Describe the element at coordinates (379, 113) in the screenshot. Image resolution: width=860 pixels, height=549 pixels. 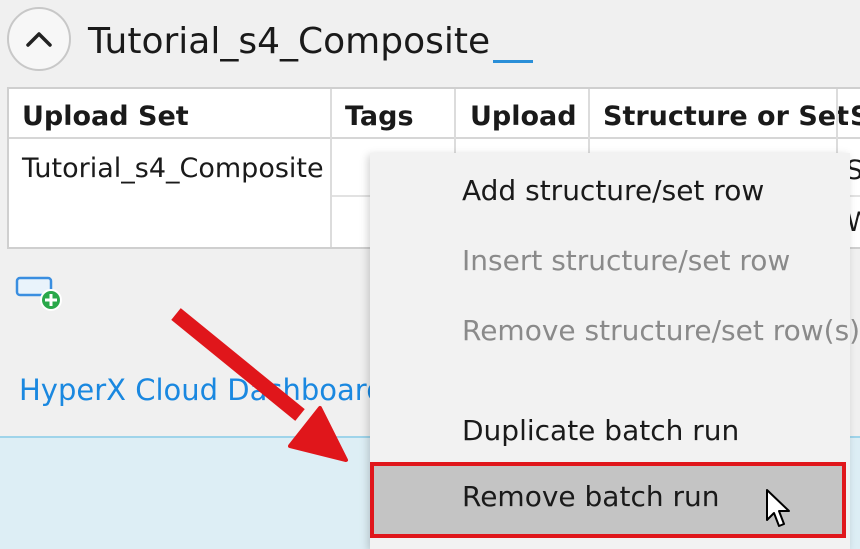
I see `column-header-tags: Tags` at that location.